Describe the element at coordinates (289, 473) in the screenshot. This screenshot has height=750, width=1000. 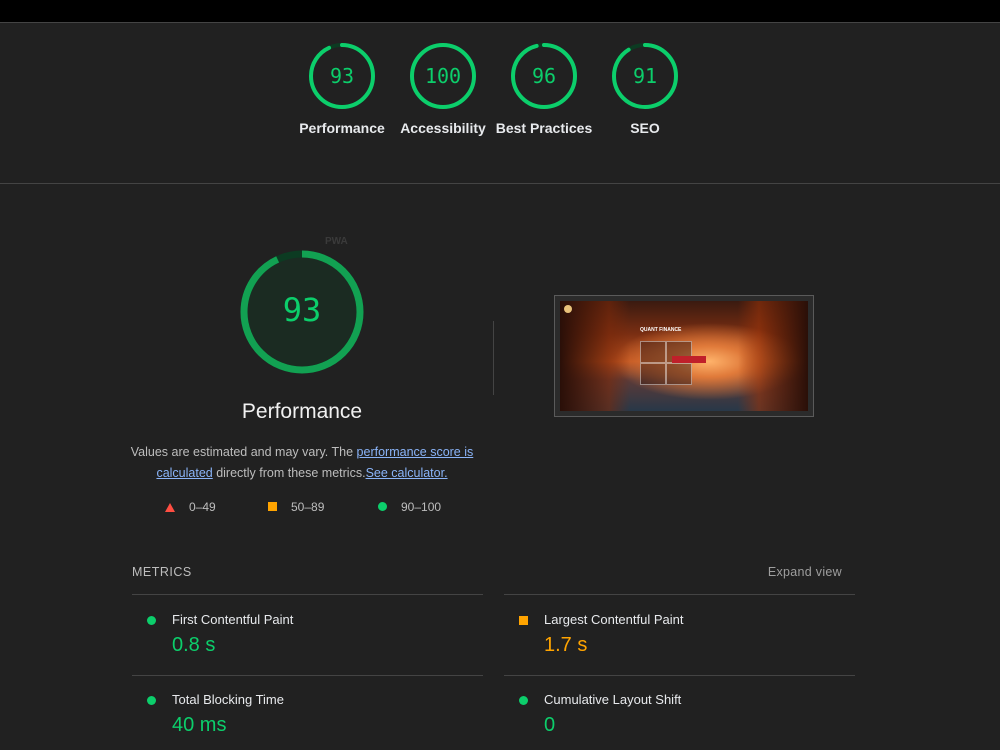
I see `desc-text: directly from these metrics.` at that location.